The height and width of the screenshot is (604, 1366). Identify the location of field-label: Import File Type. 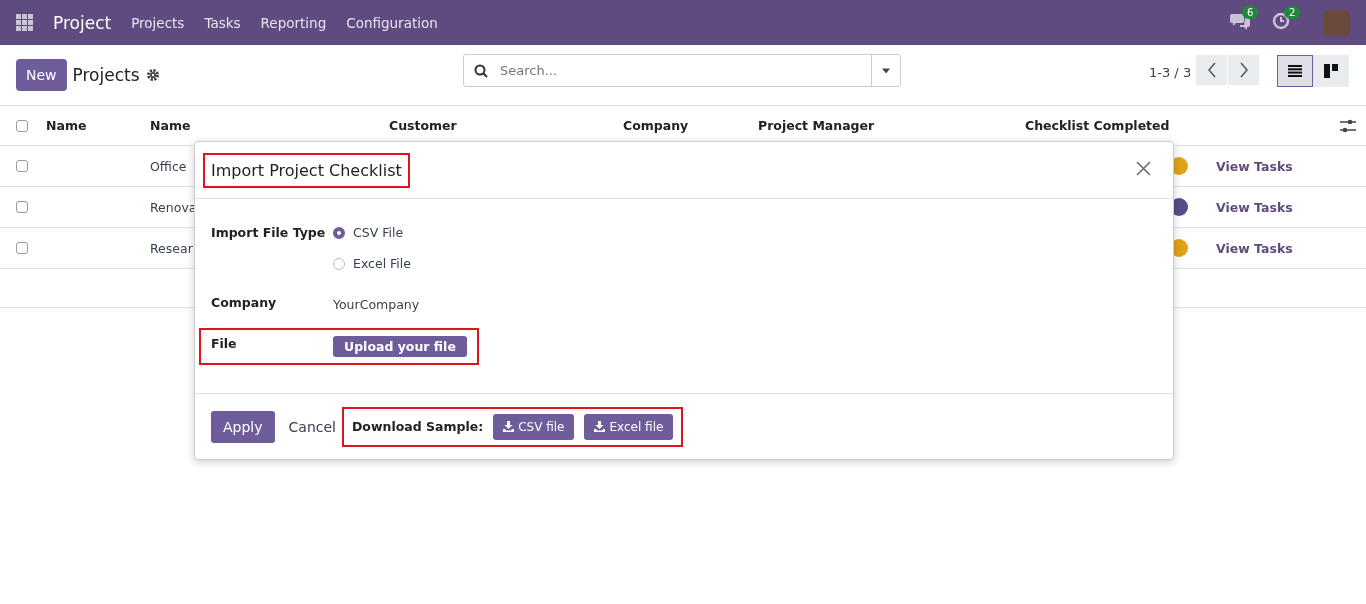
(269, 232).